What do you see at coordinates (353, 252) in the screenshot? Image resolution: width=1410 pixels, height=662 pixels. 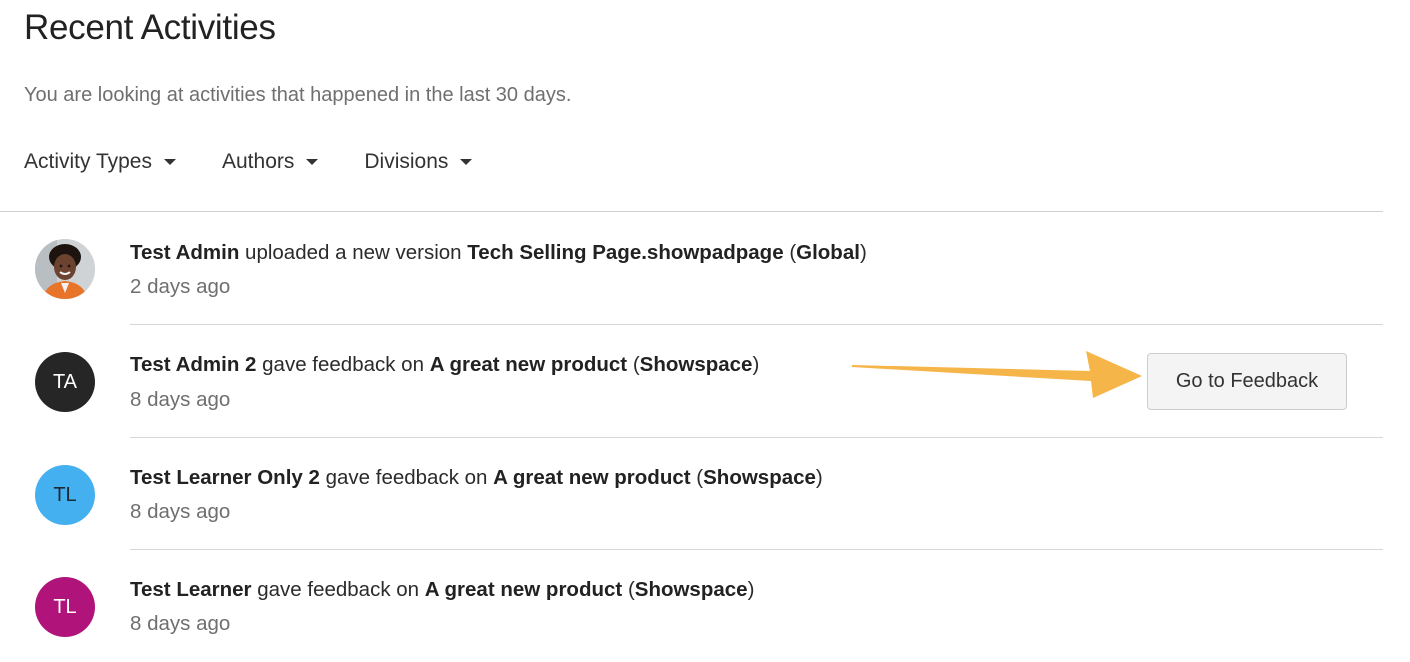 I see `activity-action: uploaded a new version` at bounding box center [353, 252].